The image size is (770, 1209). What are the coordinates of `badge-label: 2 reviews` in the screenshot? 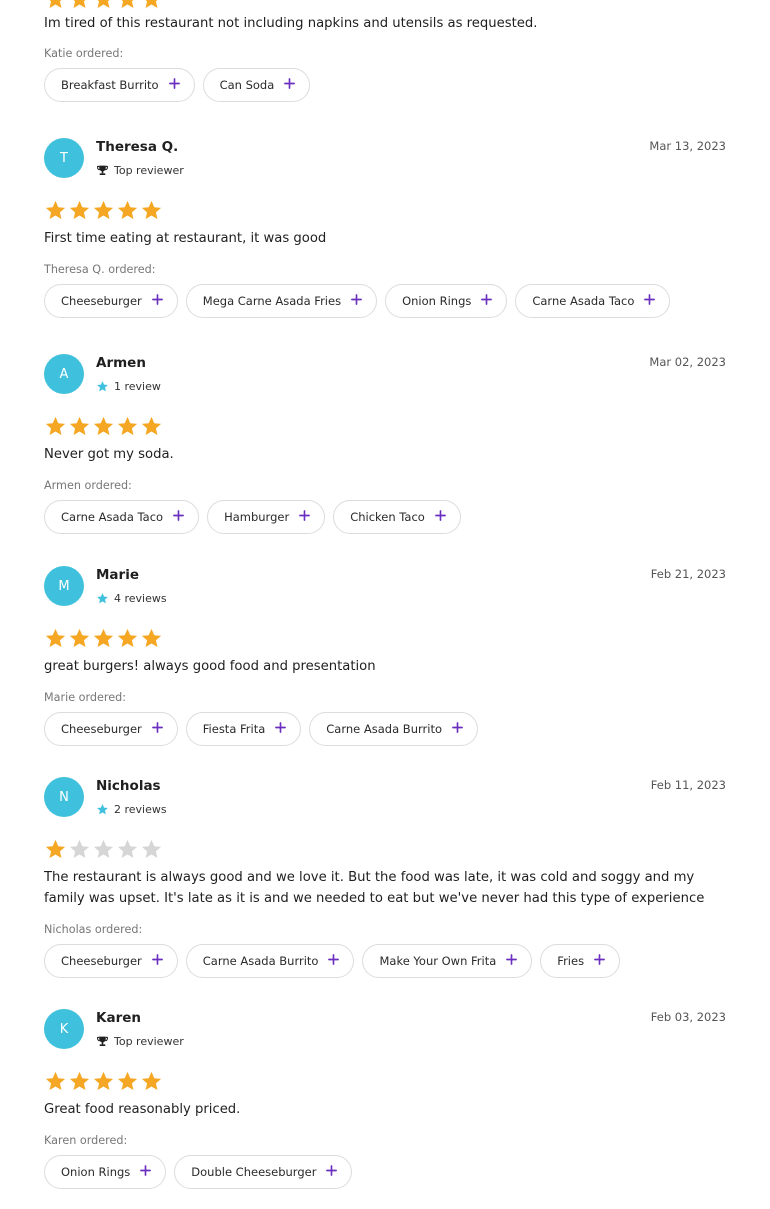 It's located at (140, 809).